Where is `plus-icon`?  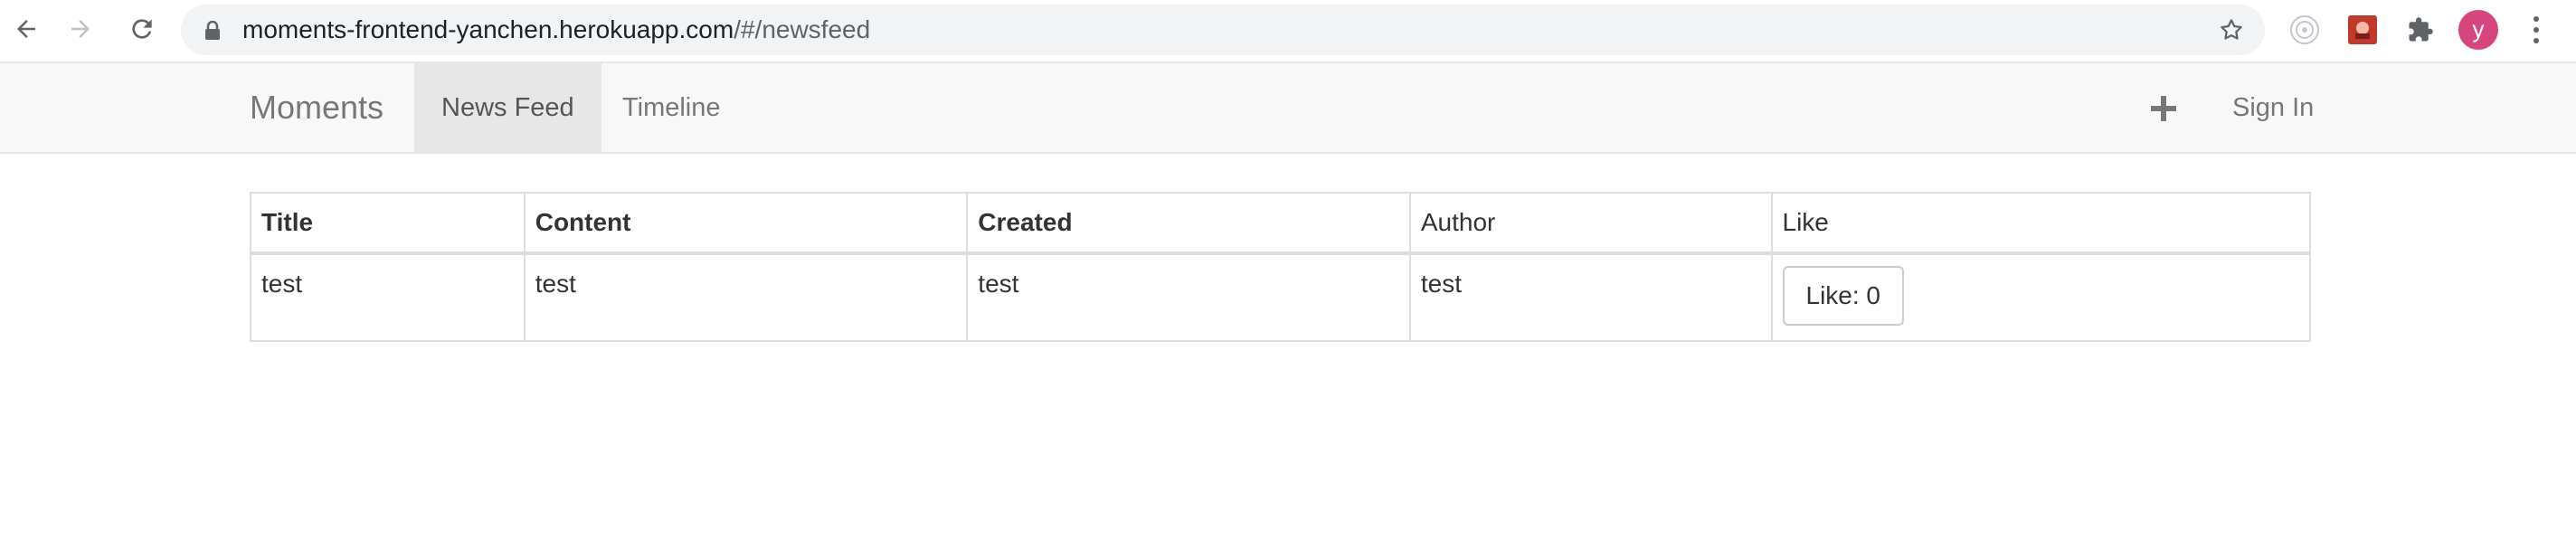 plus-icon is located at coordinates (2163, 108).